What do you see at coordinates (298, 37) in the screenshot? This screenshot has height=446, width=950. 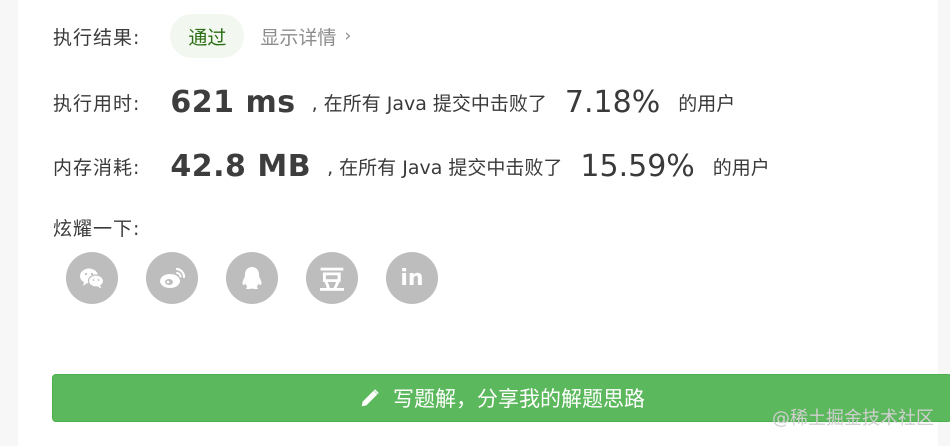 I see `show-details-label: 显示详情` at bounding box center [298, 37].